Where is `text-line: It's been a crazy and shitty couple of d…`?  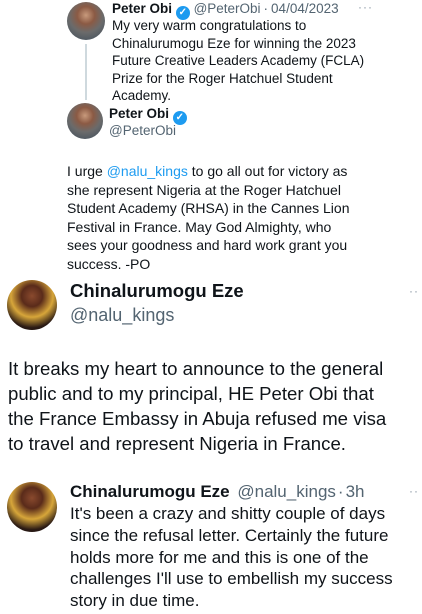 text-line: It's been a crazy and shitty couple of d… is located at coordinates (228, 513).